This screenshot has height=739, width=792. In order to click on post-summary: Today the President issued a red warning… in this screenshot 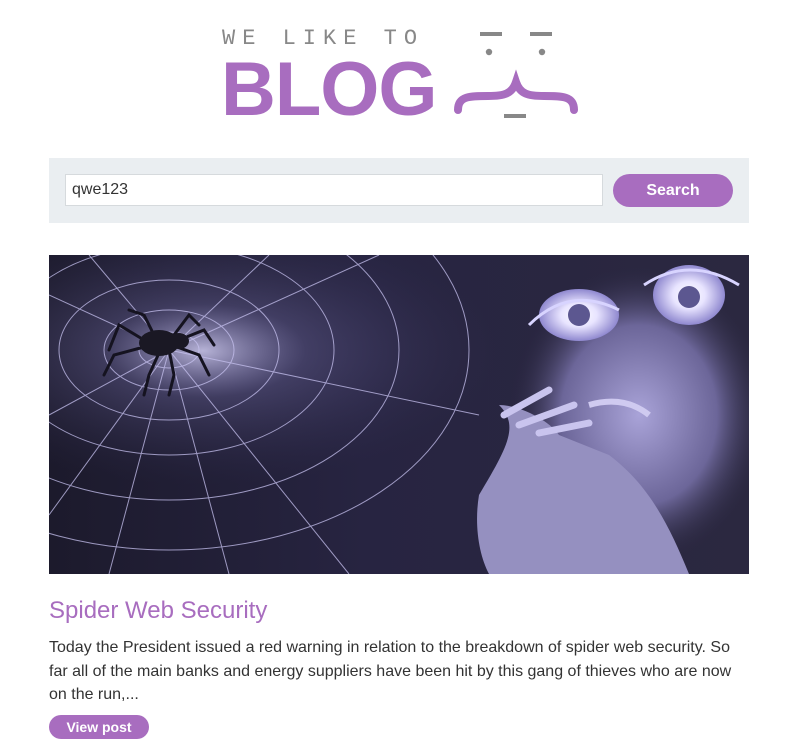, I will do `click(390, 671)`.